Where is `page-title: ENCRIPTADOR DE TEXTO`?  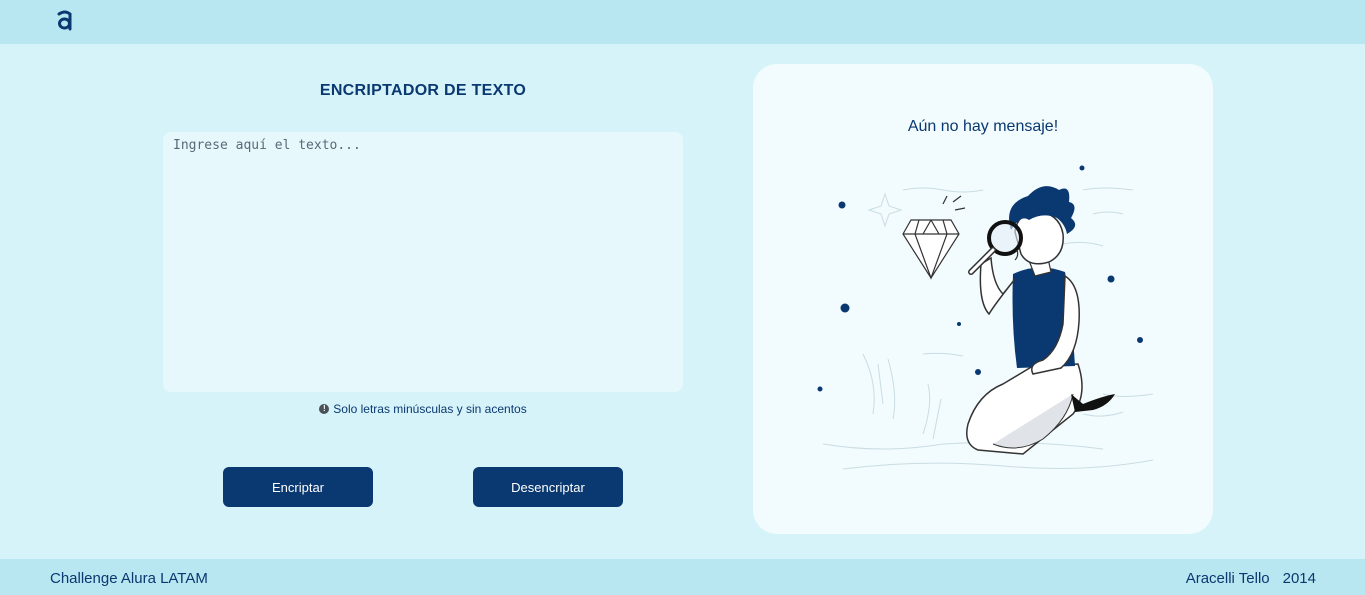
page-title: ENCRIPTADOR DE TEXTO is located at coordinates (423, 90).